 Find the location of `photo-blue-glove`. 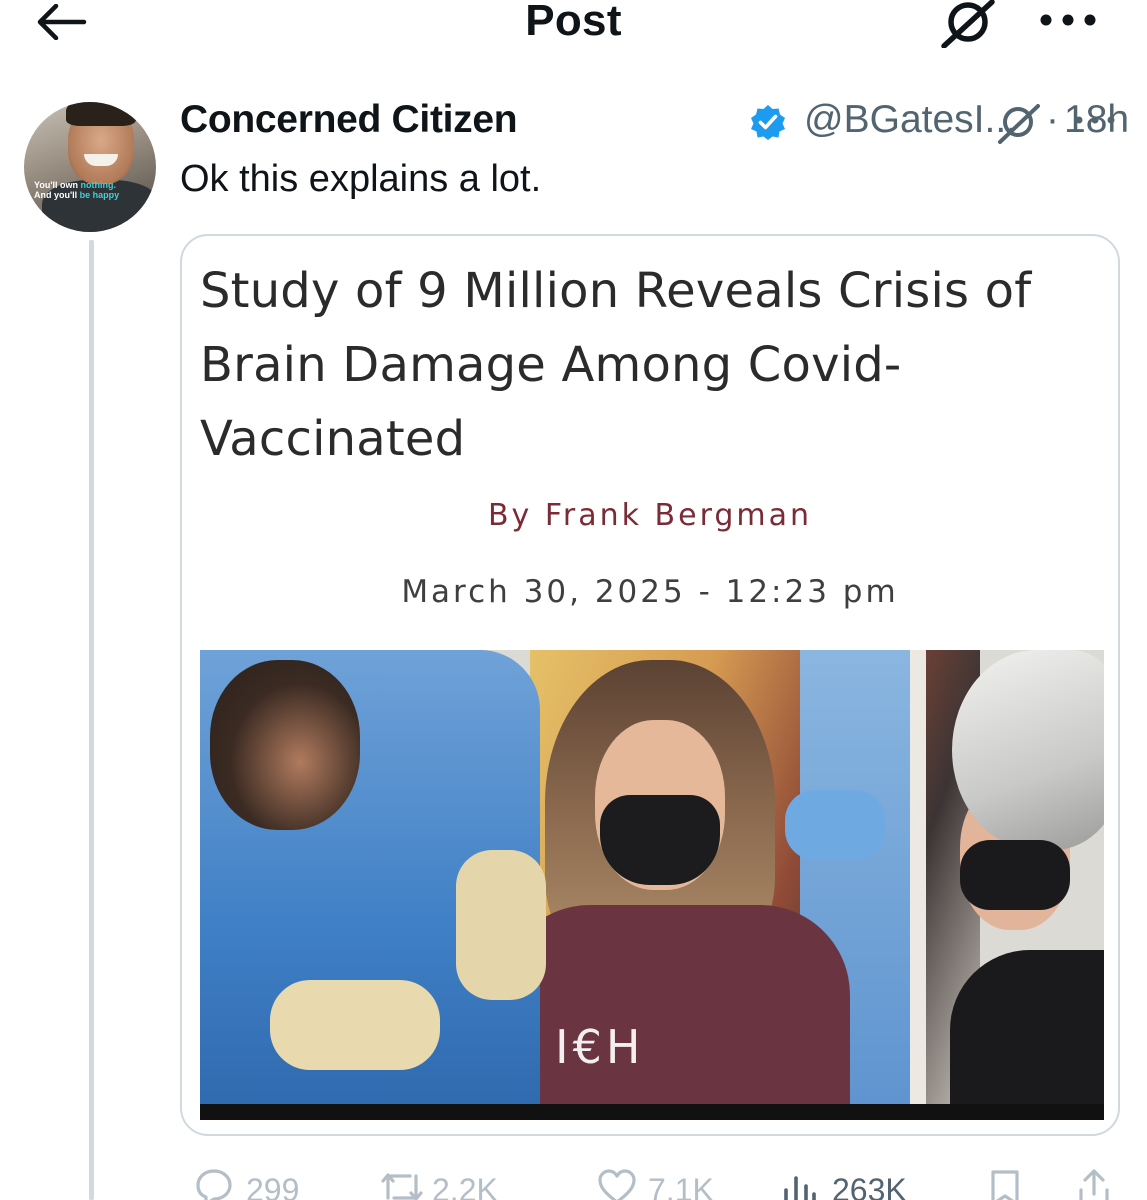

photo-blue-glove is located at coordinates (835, 825).